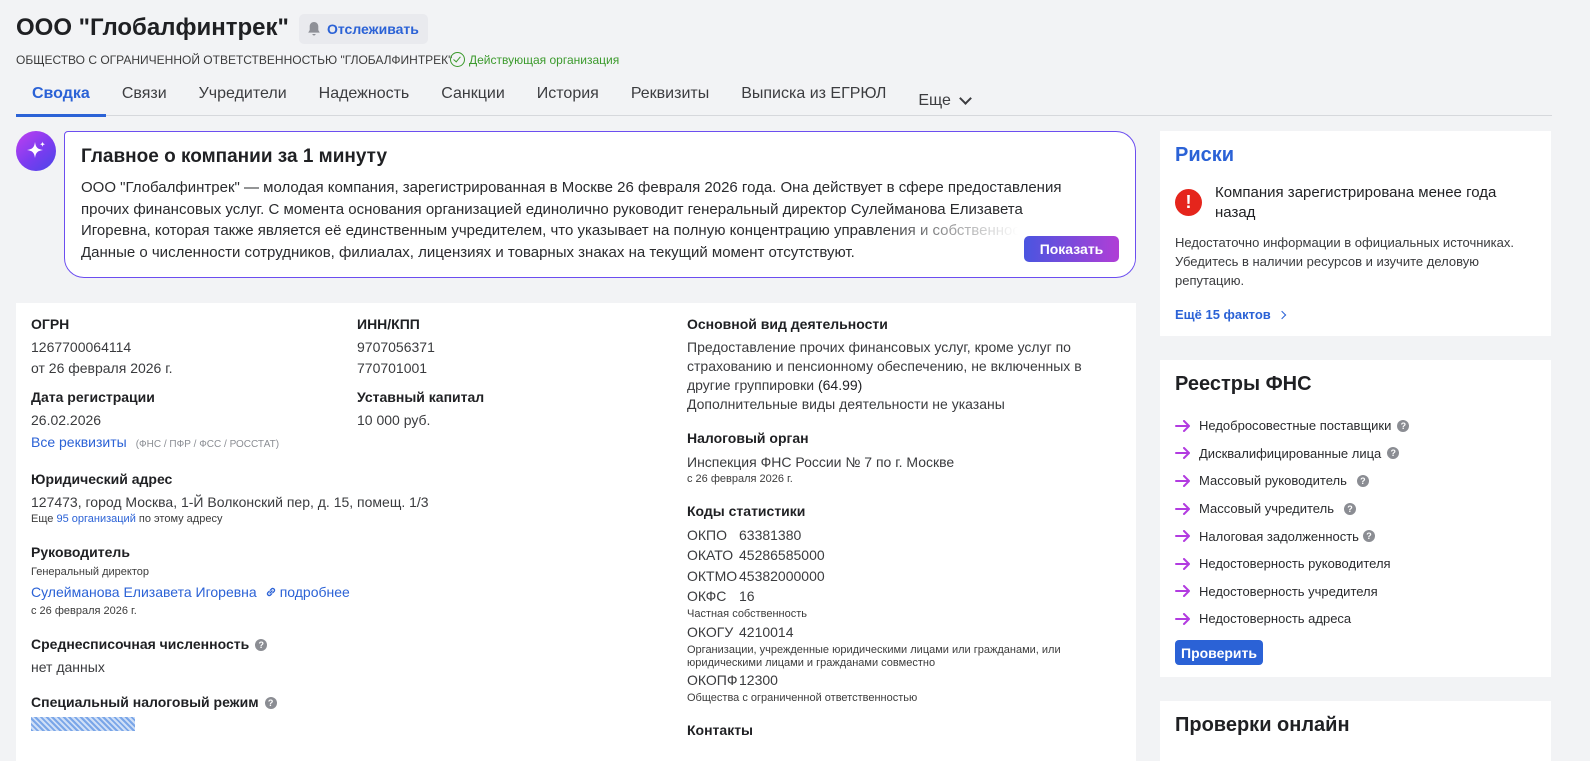  What do you see at coordinates (1275, 619) in the screenshot?
I see `fns-item-label: Недостоверность адреса` at bounding box center [1275, 619].